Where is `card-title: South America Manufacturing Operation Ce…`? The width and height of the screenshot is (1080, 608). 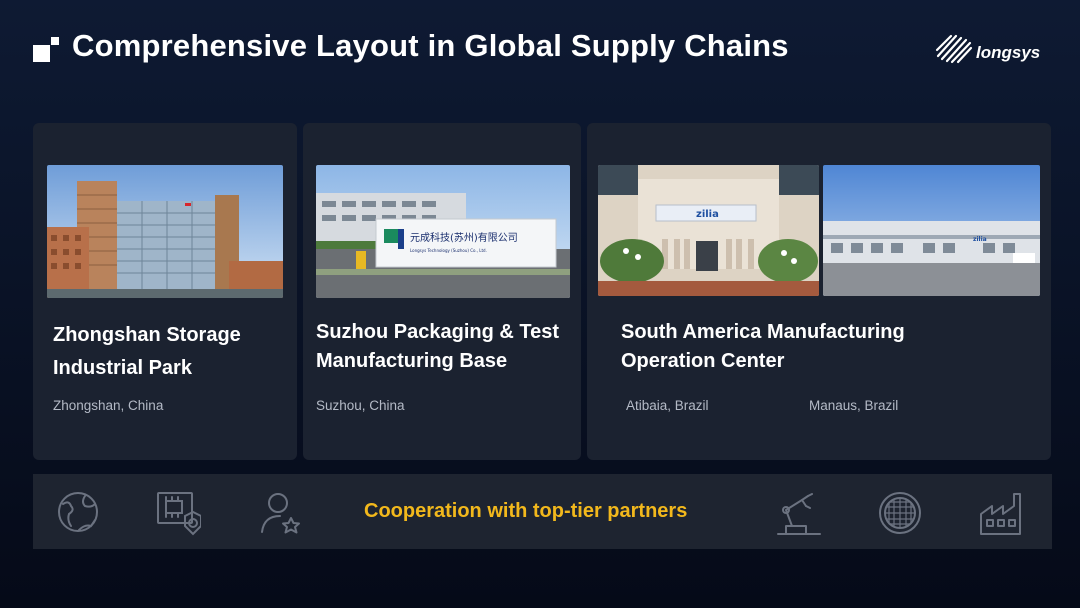
card-title: South America Manufacturing Operation Ce… is located at coordinates (831, 346).